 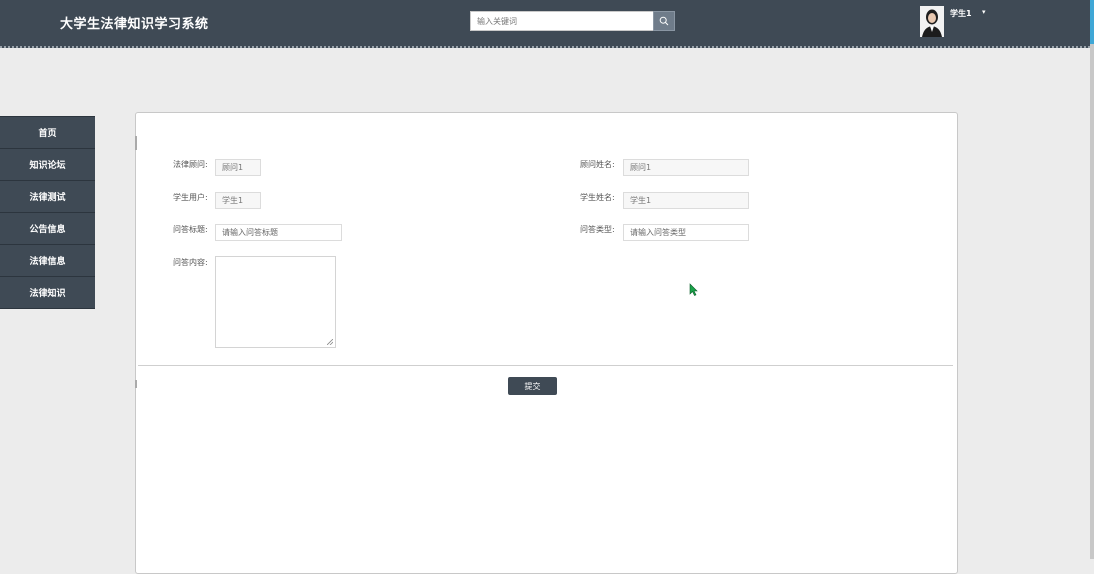 I want to click on sidebar: 首页 知识论坛 法律测试 公告信息 法律信息 法律知识, so click(x=47, y=212).